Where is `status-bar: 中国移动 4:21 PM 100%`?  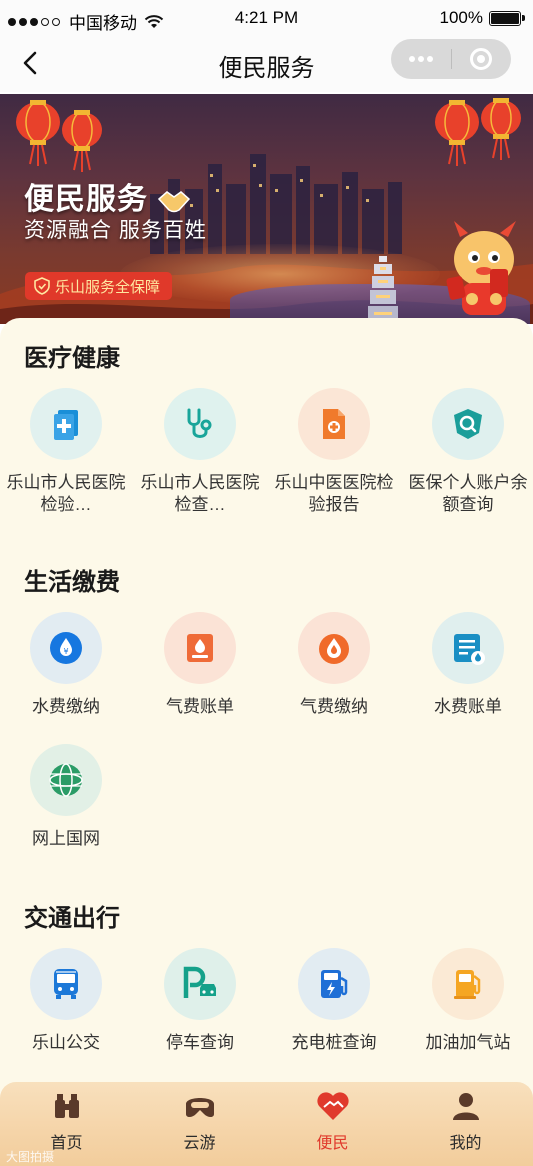 status-bar: 中国移动 4:21 PM 100% is located at coordinates (266, 18).